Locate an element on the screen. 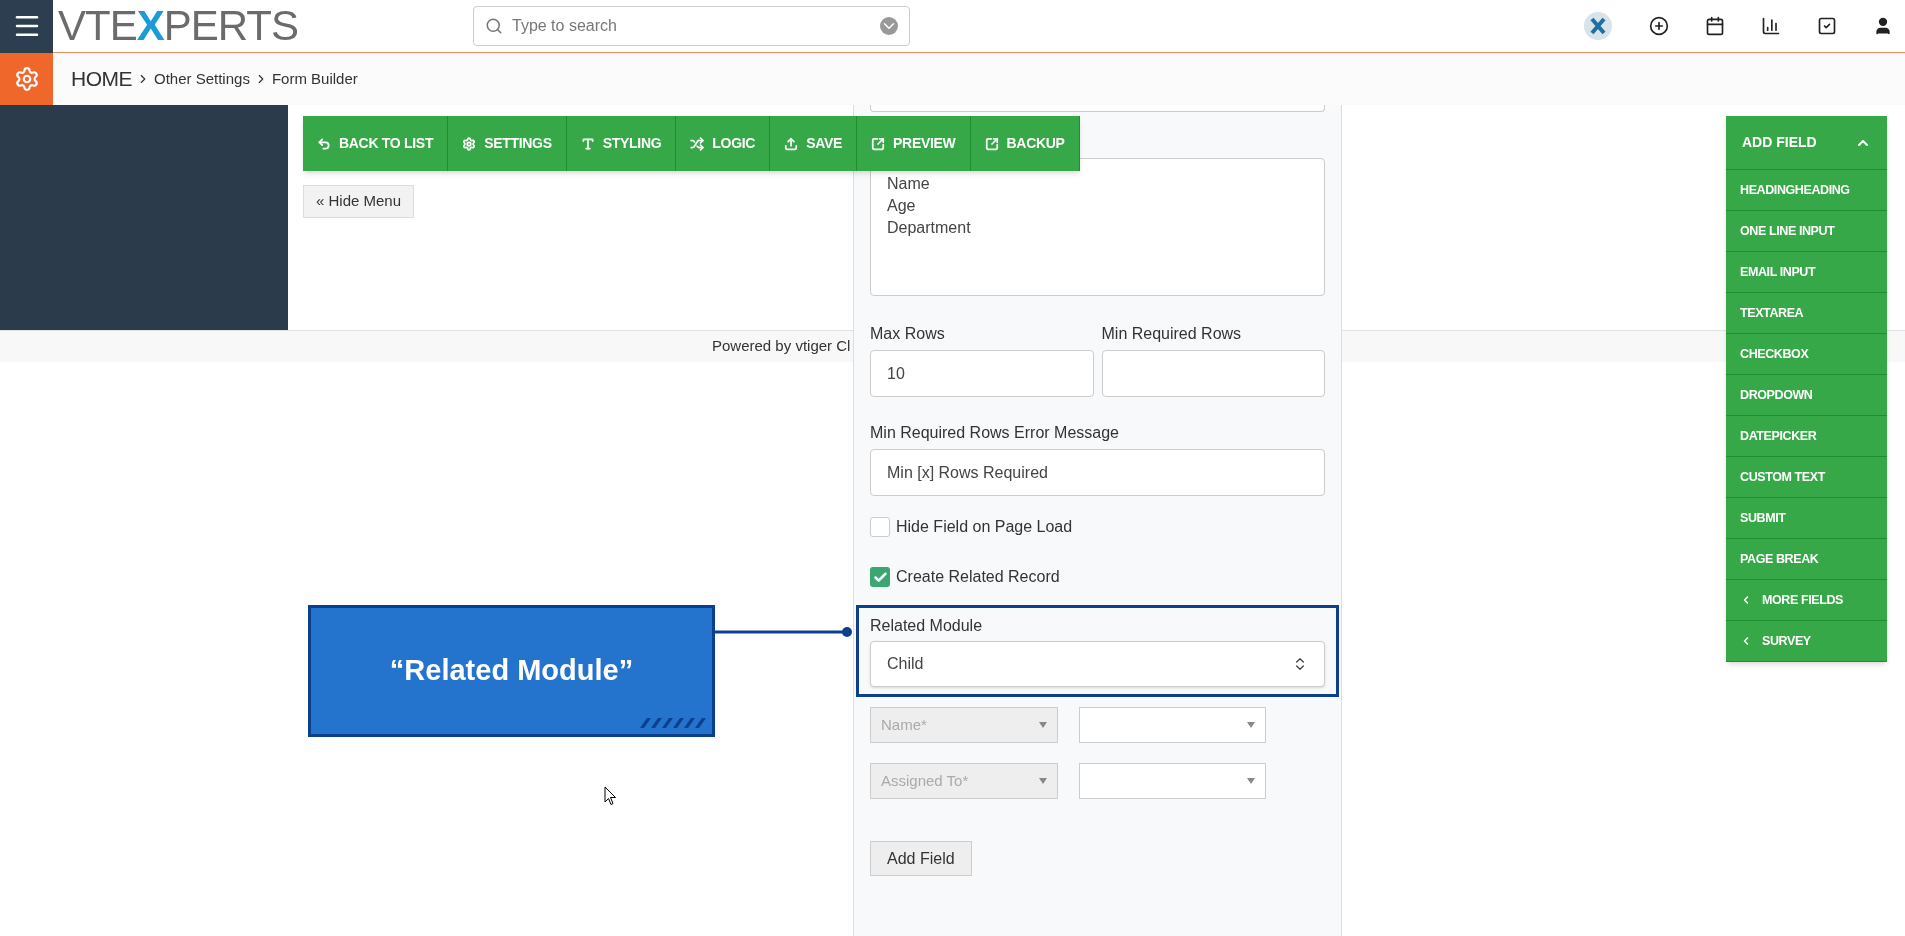 Image resolution: width=1905 pixels, height=936 pixels. field-label: Min Required Rows Error Message is located at coordinates (995, 433).